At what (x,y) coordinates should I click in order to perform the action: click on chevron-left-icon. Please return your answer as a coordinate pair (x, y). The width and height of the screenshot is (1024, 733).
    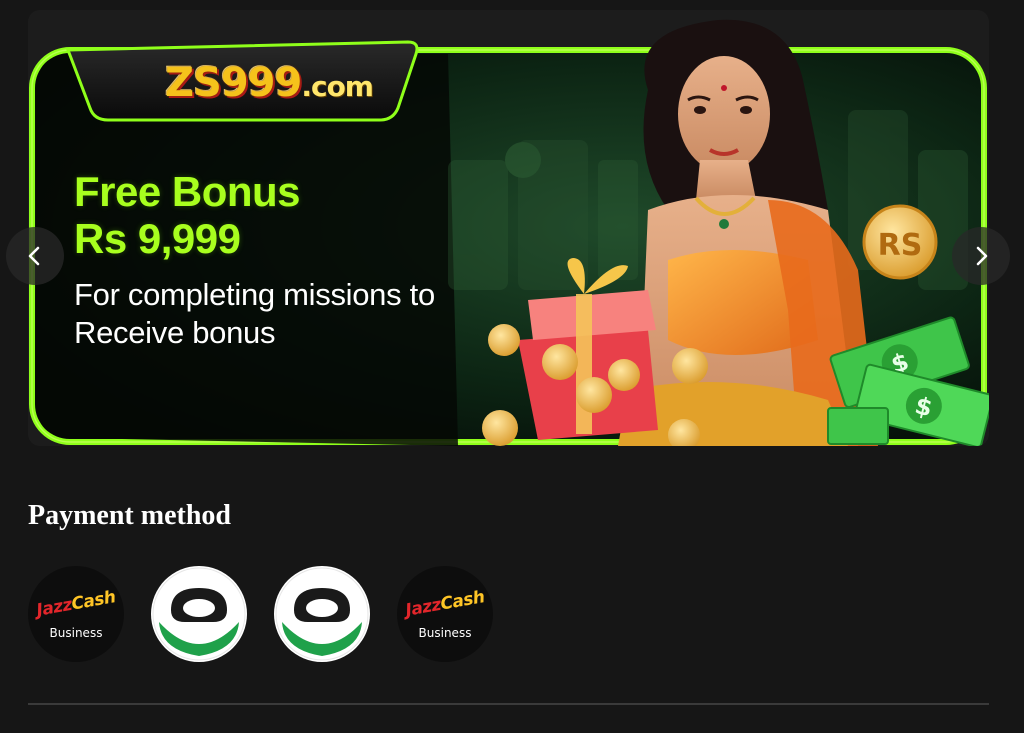
    Looking at the image, I should click on (34, 256).